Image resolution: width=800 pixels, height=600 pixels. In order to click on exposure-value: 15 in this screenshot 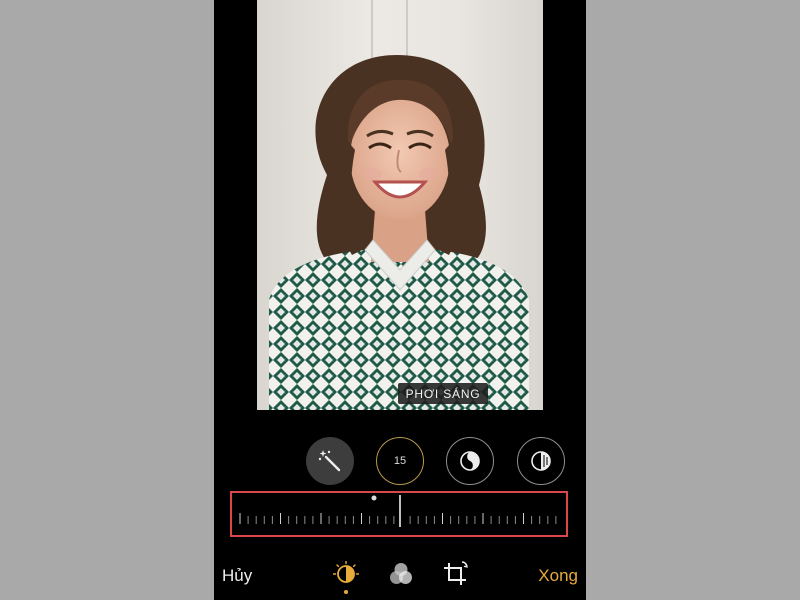, I will do `click(400, 461)`.